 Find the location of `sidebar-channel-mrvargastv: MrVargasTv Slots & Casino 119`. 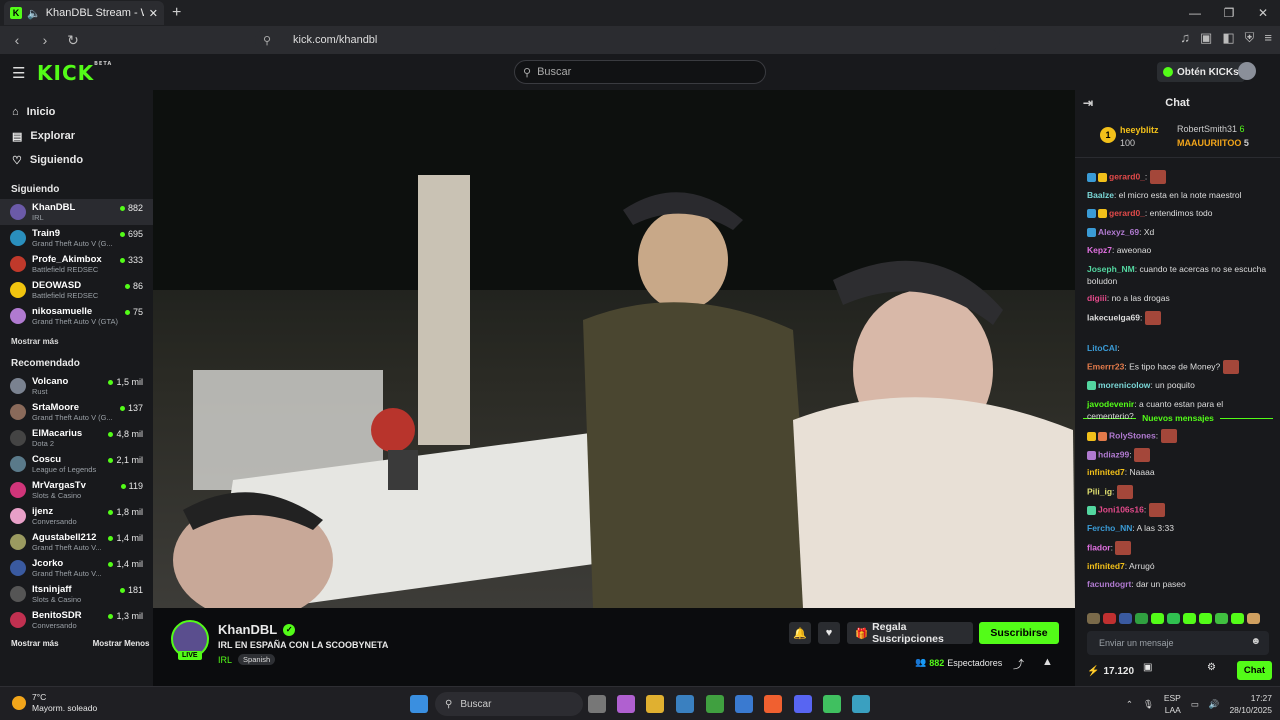

sidebar-channel-mrvargastv: MrVargasTv Slots & Casino 119 is located at coordinates (76, 490).